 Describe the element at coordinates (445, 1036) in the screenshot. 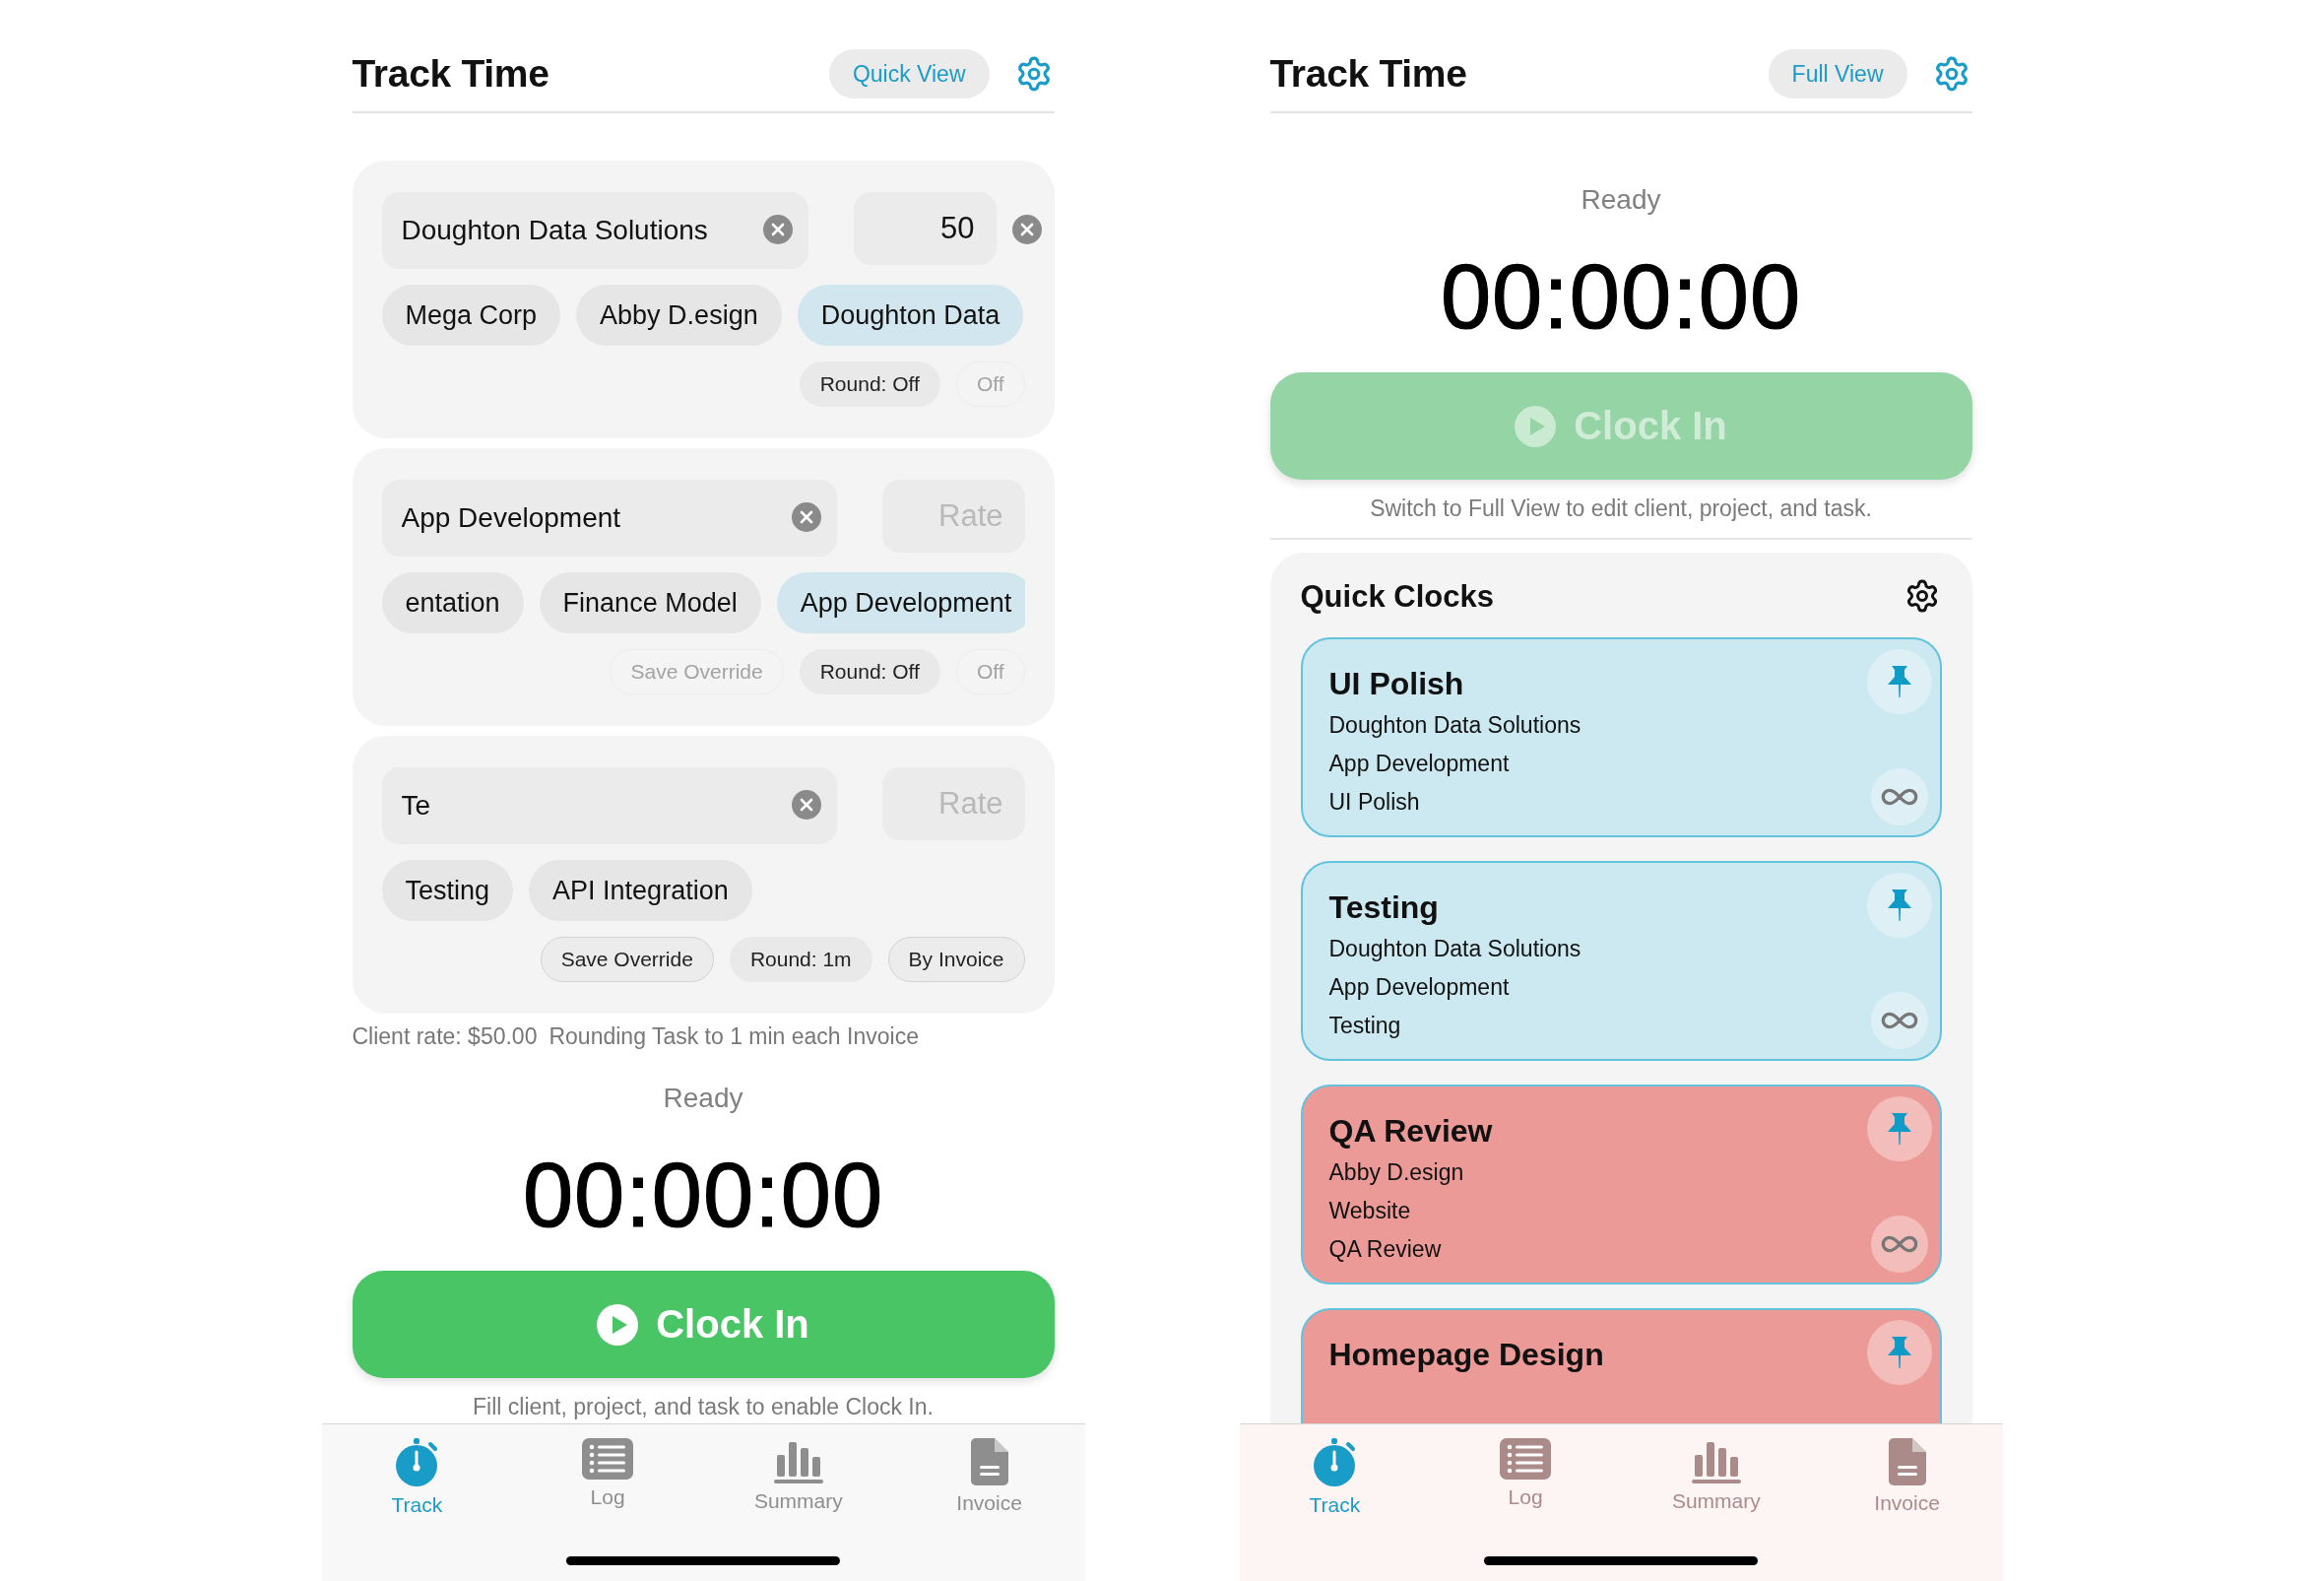

I see `summary-text: Client rate: $50.00` at that location.